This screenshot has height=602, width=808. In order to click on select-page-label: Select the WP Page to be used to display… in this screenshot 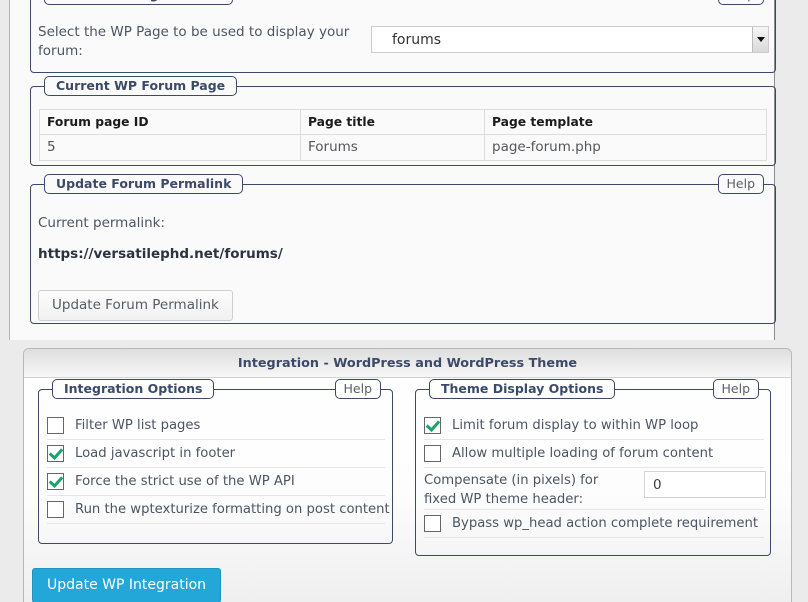, I will do `click(194, 42)`.